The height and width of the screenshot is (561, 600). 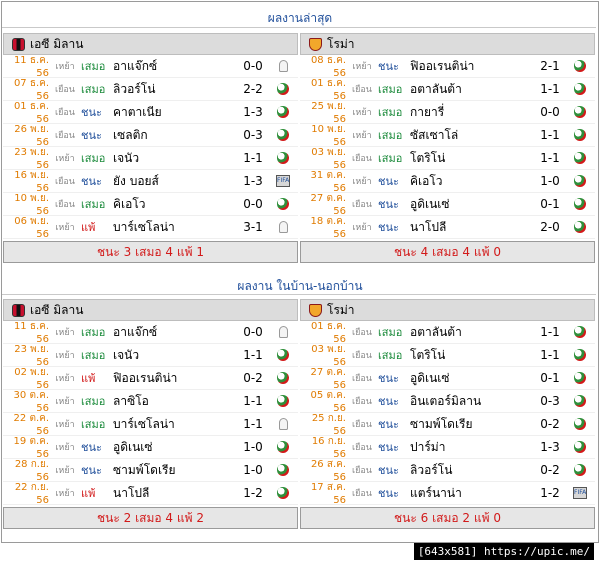 What do you see at coordinates (283, 332) in the screenshot?
I see `champions-league-trophy-icon` at bounding box center [283, 332].